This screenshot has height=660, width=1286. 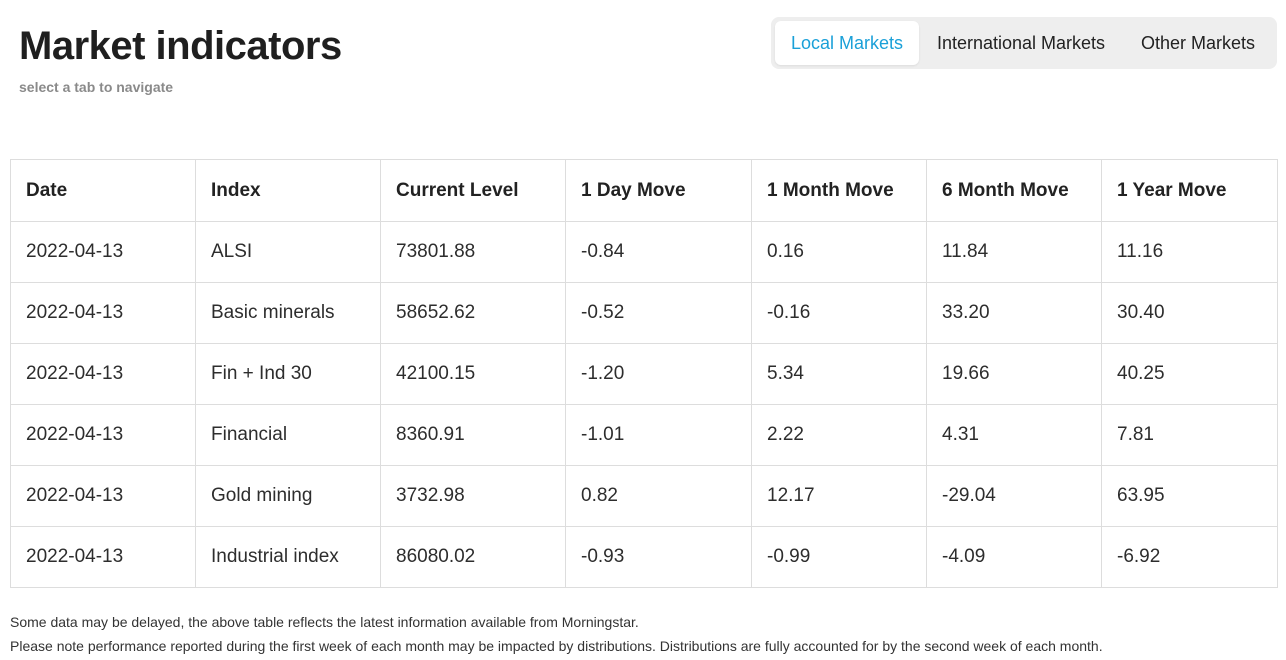 What do you see at coordinates (288, 313) in the screenshot?
I see `cell-index: Basic minerals` at bounding box center [288, 313].